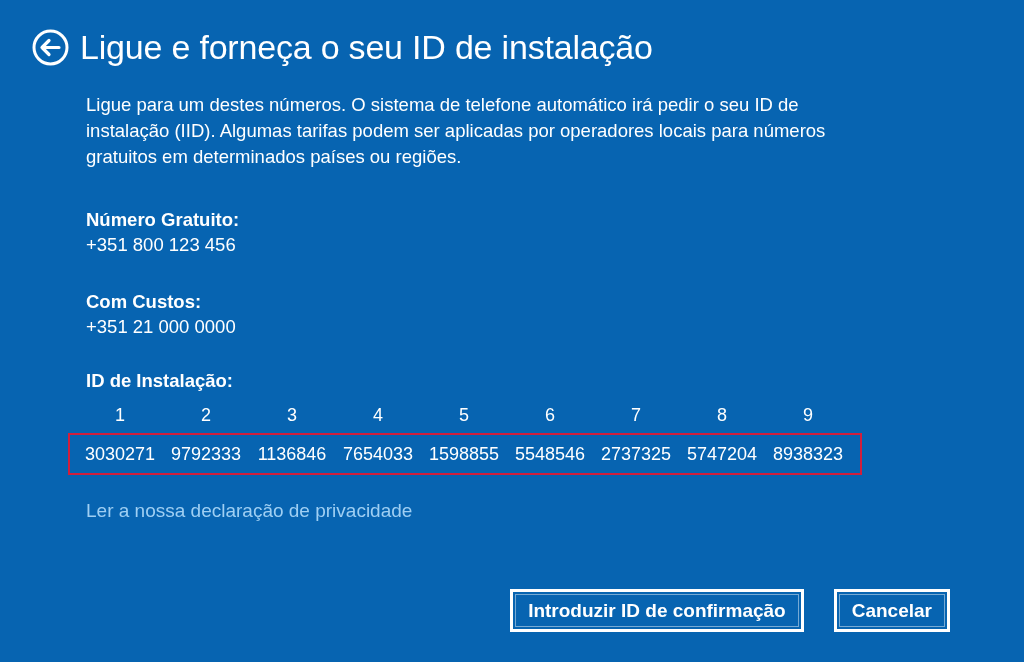 This screenshot has width=1024, height=662. I want to click on id-group: 9792333, so click(206, 454).